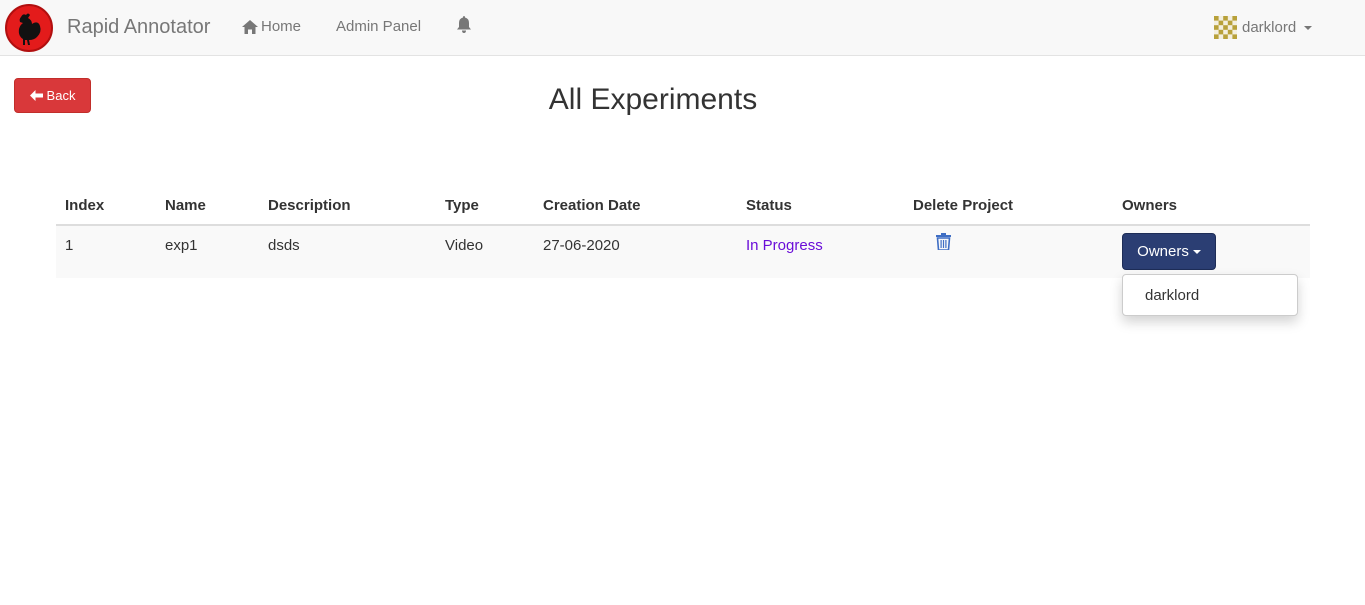 The height and width of the screenshot is (605, 1365). Describe the element at coordinates (181, 245) in the screenshot. I see `cell-name: exp1` at that location.